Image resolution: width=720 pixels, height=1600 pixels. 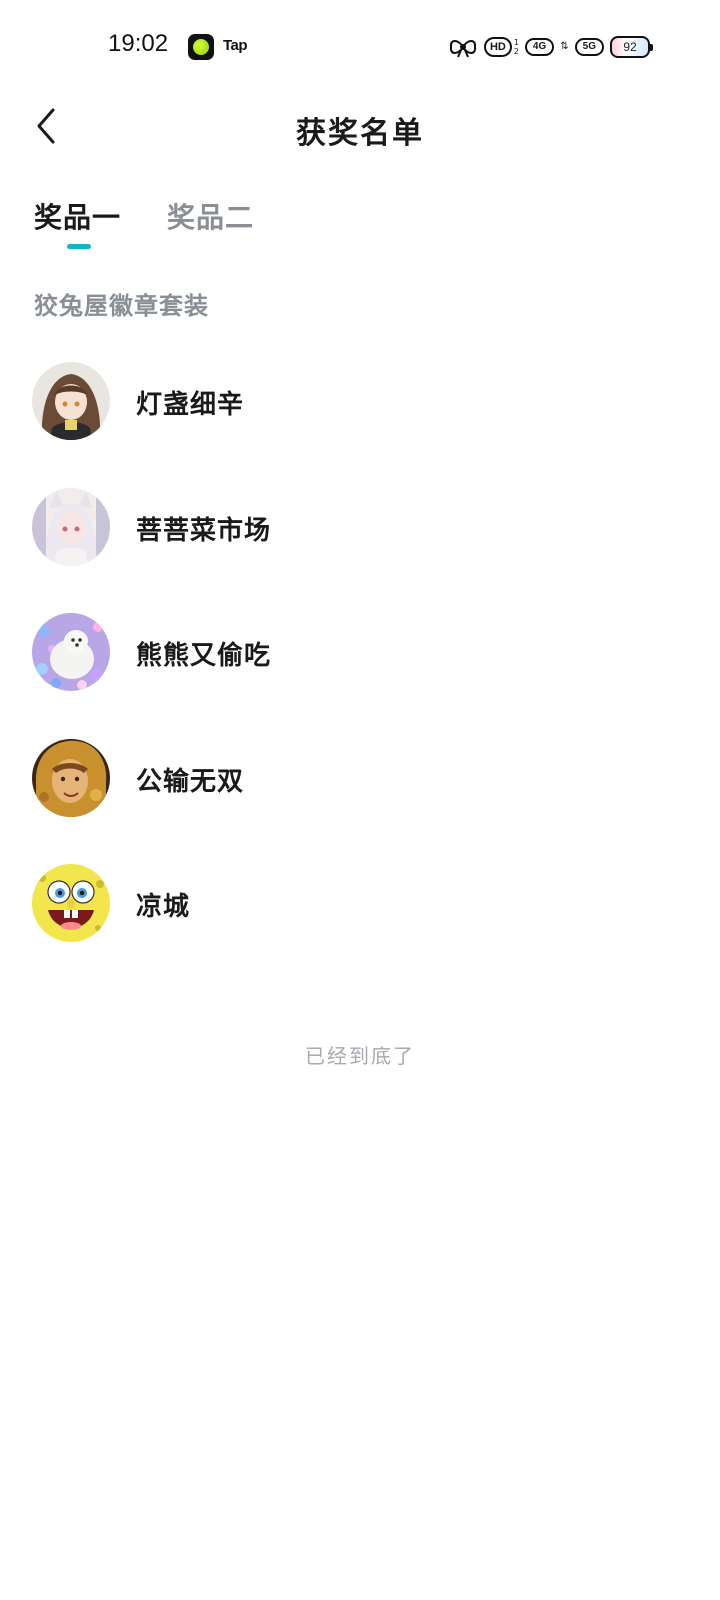 What do you see at coordinates (190, 405) in the screenshot?
I see `winner-name: 灯盏细辛` at bounding box center [190, 405].